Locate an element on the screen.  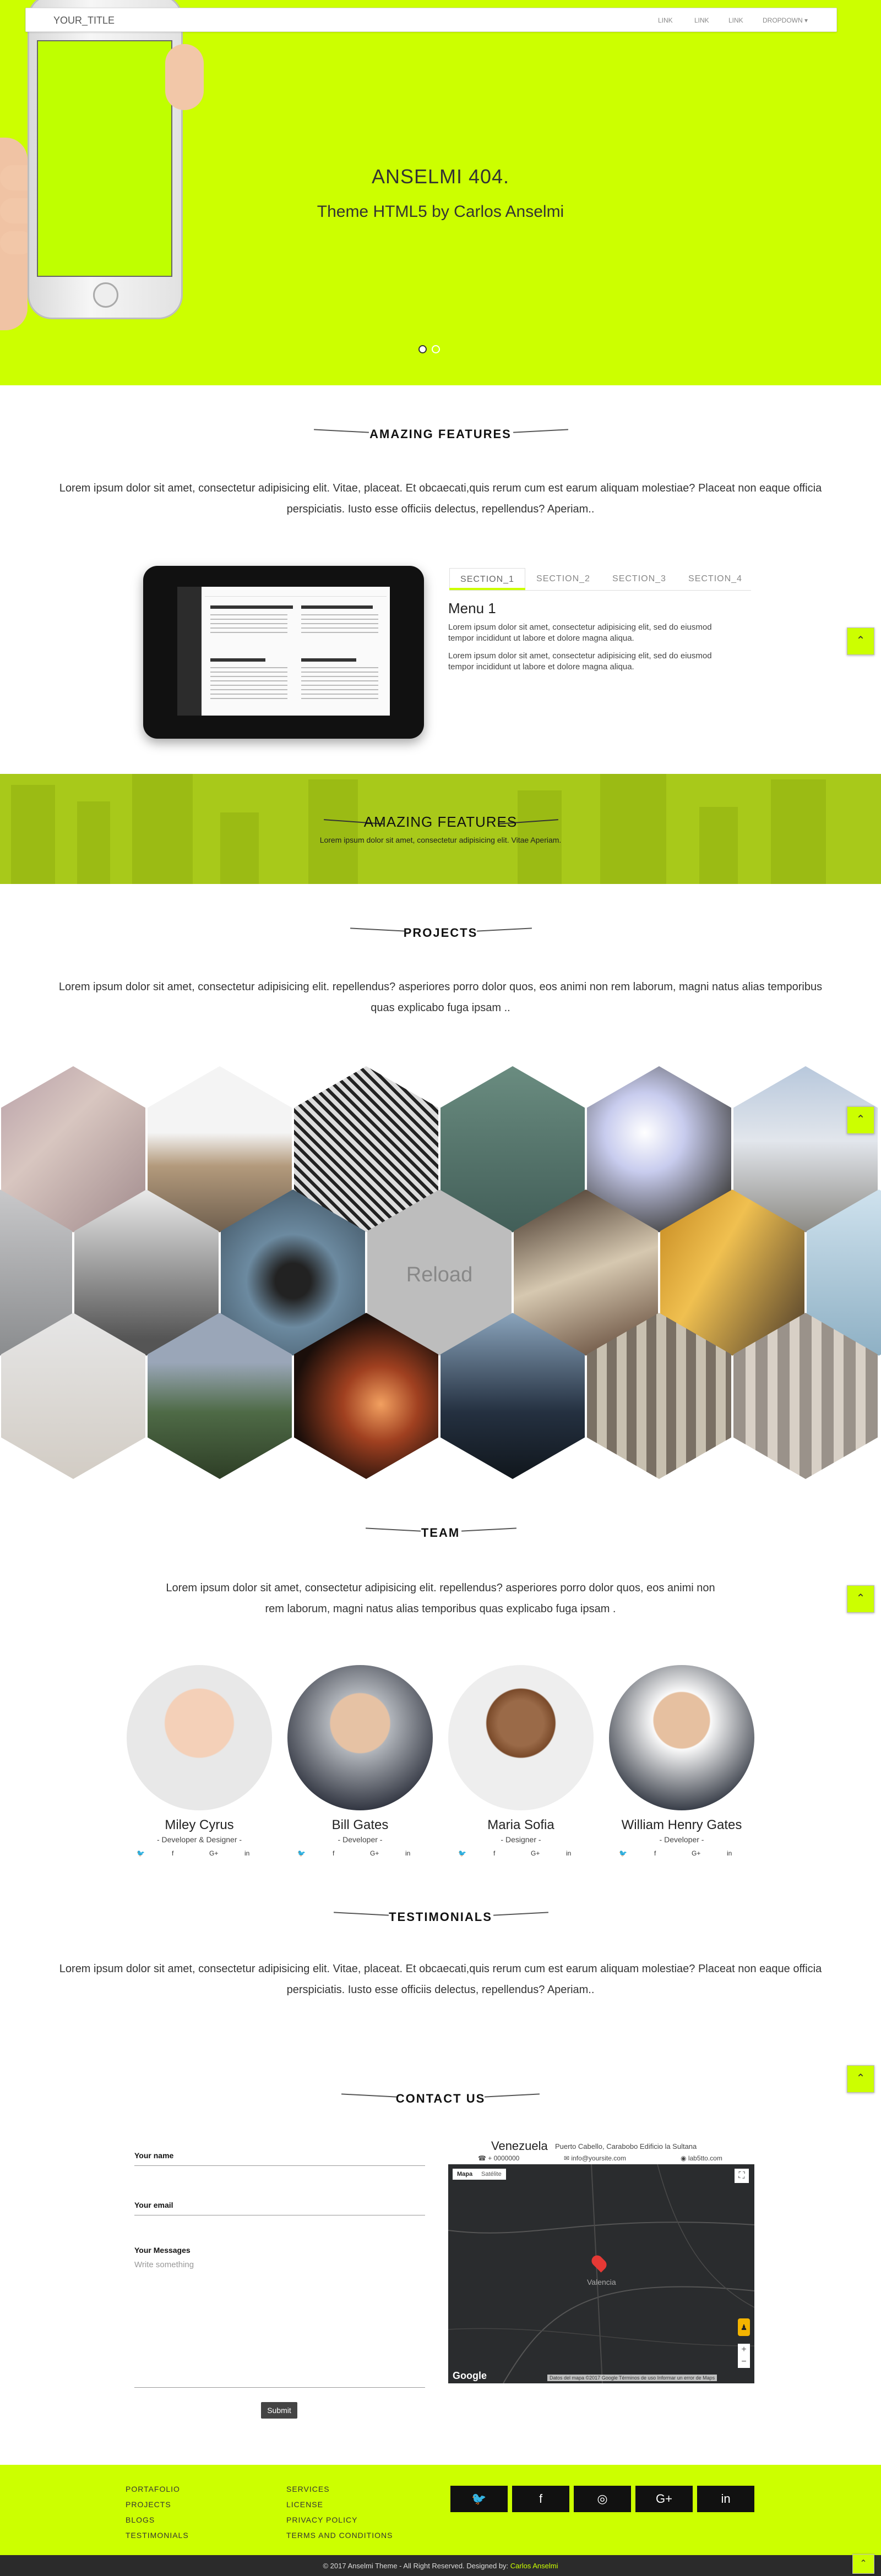
tab-section-1: SECTION_1 is located at coordinates (487, 579).